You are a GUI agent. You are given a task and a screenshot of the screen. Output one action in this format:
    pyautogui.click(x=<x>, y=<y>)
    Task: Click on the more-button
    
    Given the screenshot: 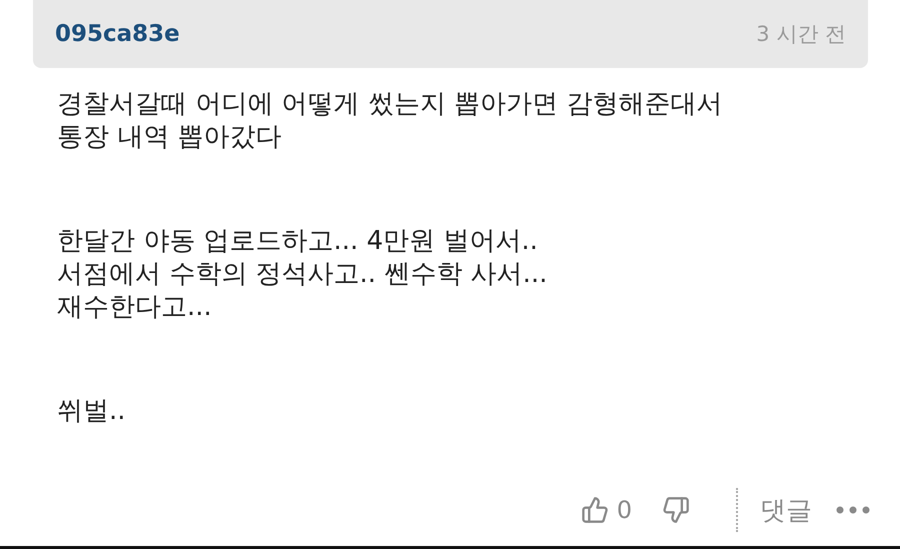 What is the action you would take?
    pyautogui.click(x=853, y=510)
    